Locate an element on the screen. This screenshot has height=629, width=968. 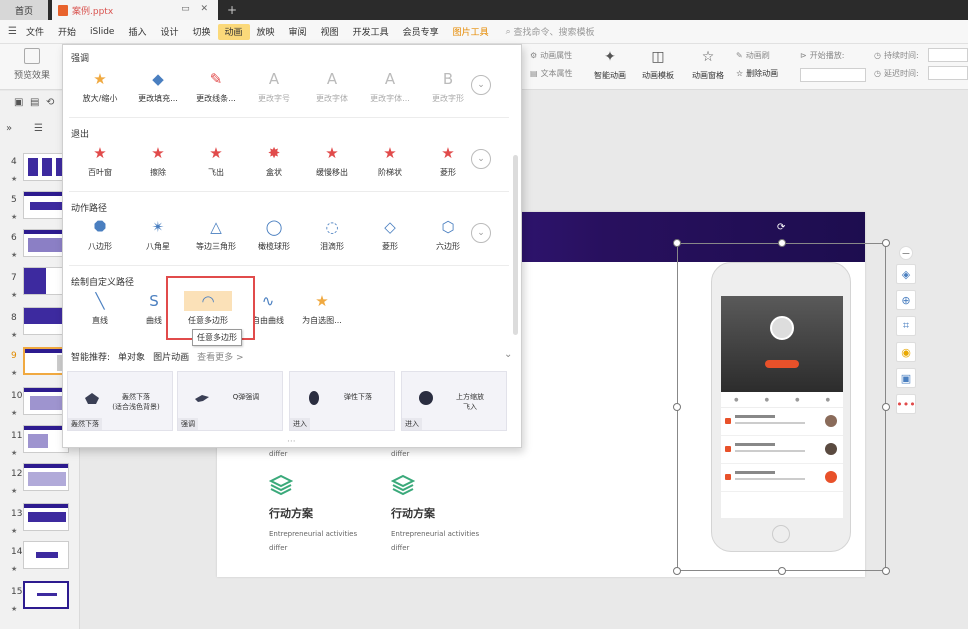
smart-view-more-link: 查看更多 > is located at coordinates (220, 356).